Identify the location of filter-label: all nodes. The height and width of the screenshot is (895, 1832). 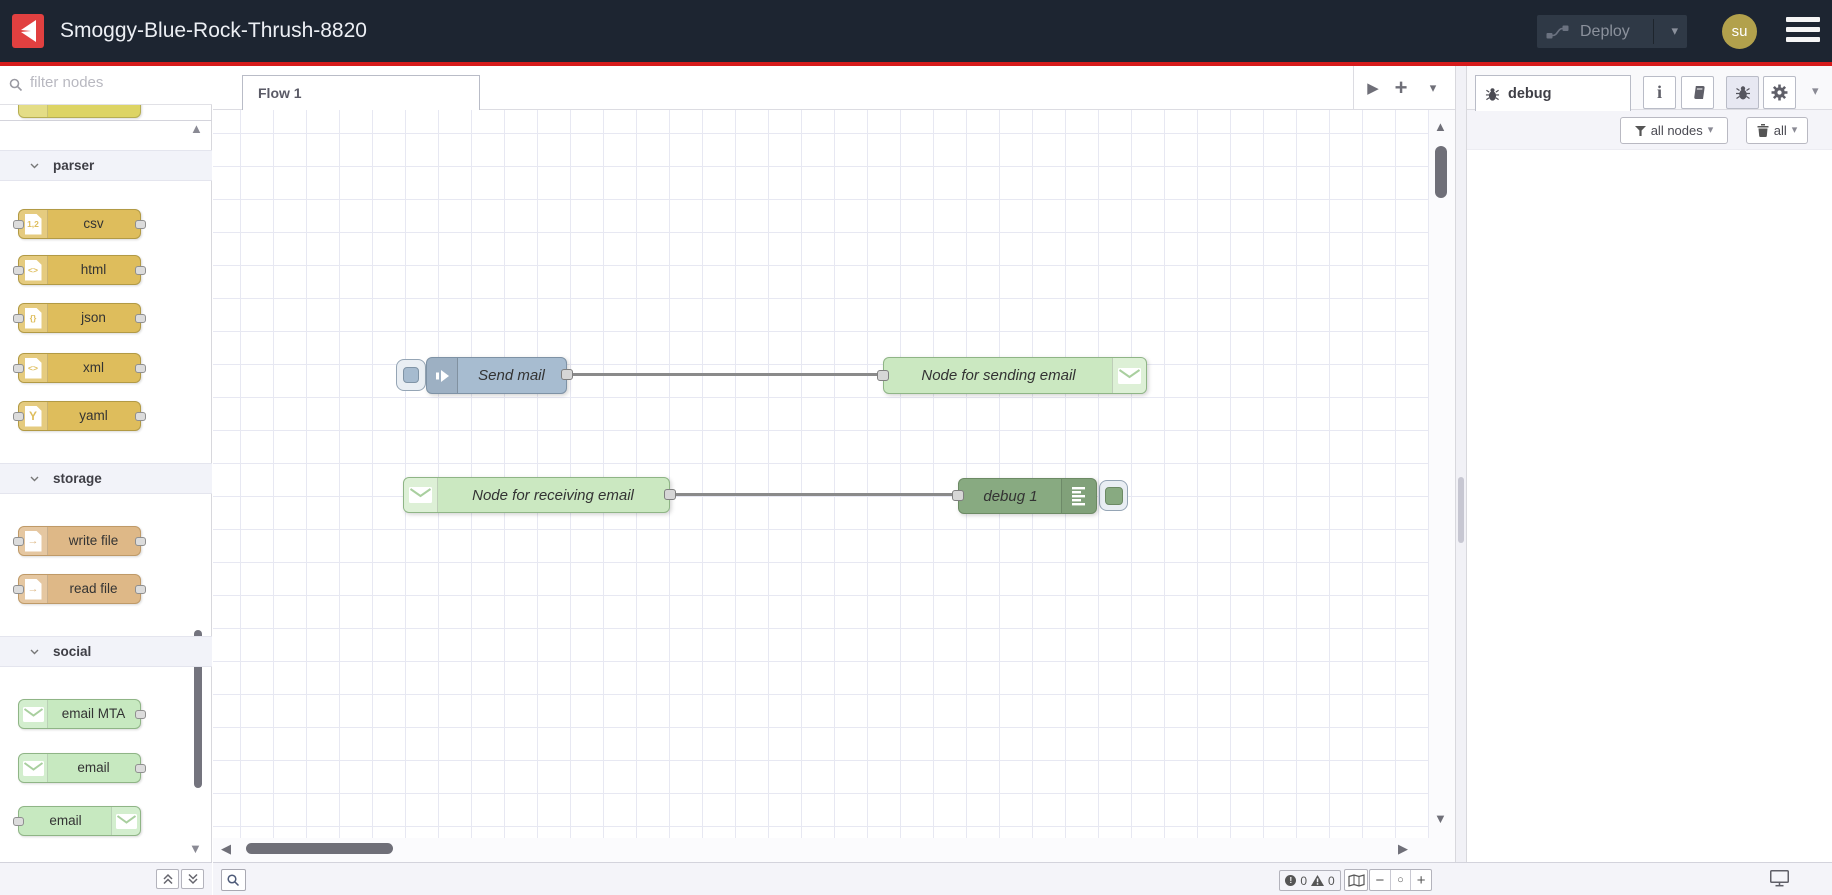
(1676, 130).